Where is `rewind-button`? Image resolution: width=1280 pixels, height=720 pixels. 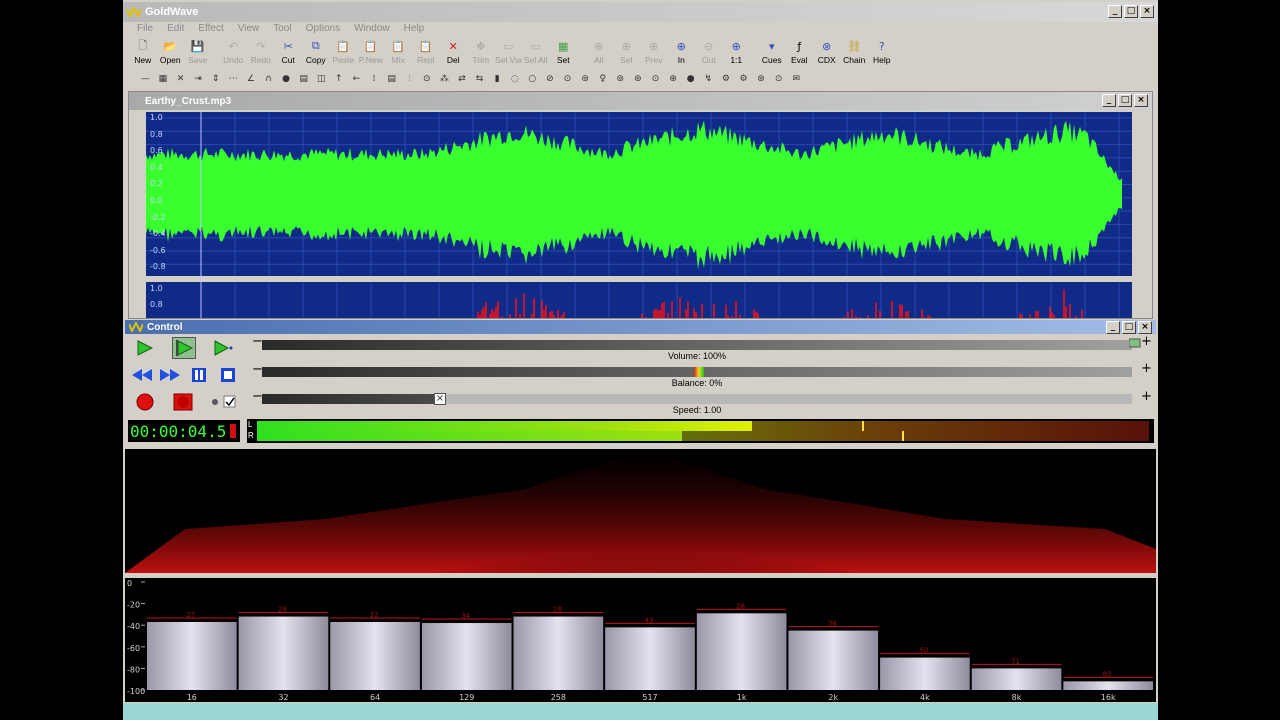
rewind-button is located at coordinates (142, 375).